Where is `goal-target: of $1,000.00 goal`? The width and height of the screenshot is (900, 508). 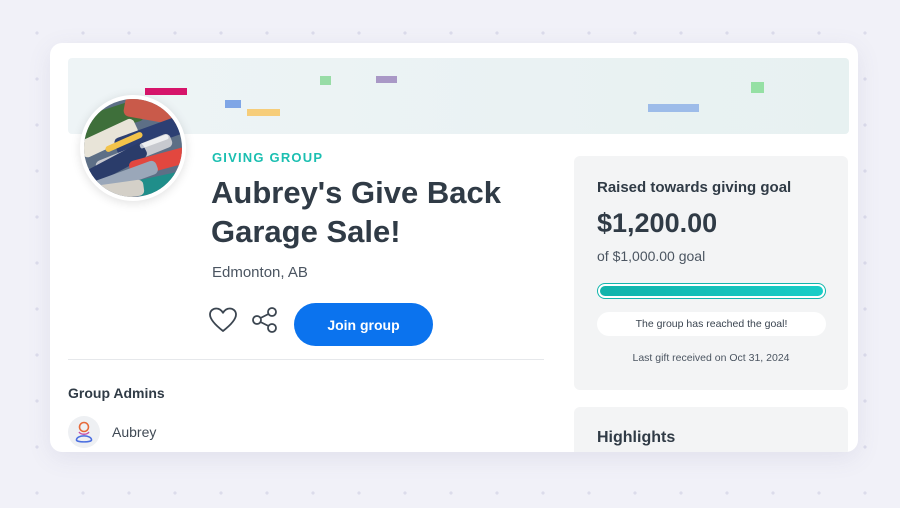
goal-target: of $1,000.00 goal is located at coordinates (651, 256).